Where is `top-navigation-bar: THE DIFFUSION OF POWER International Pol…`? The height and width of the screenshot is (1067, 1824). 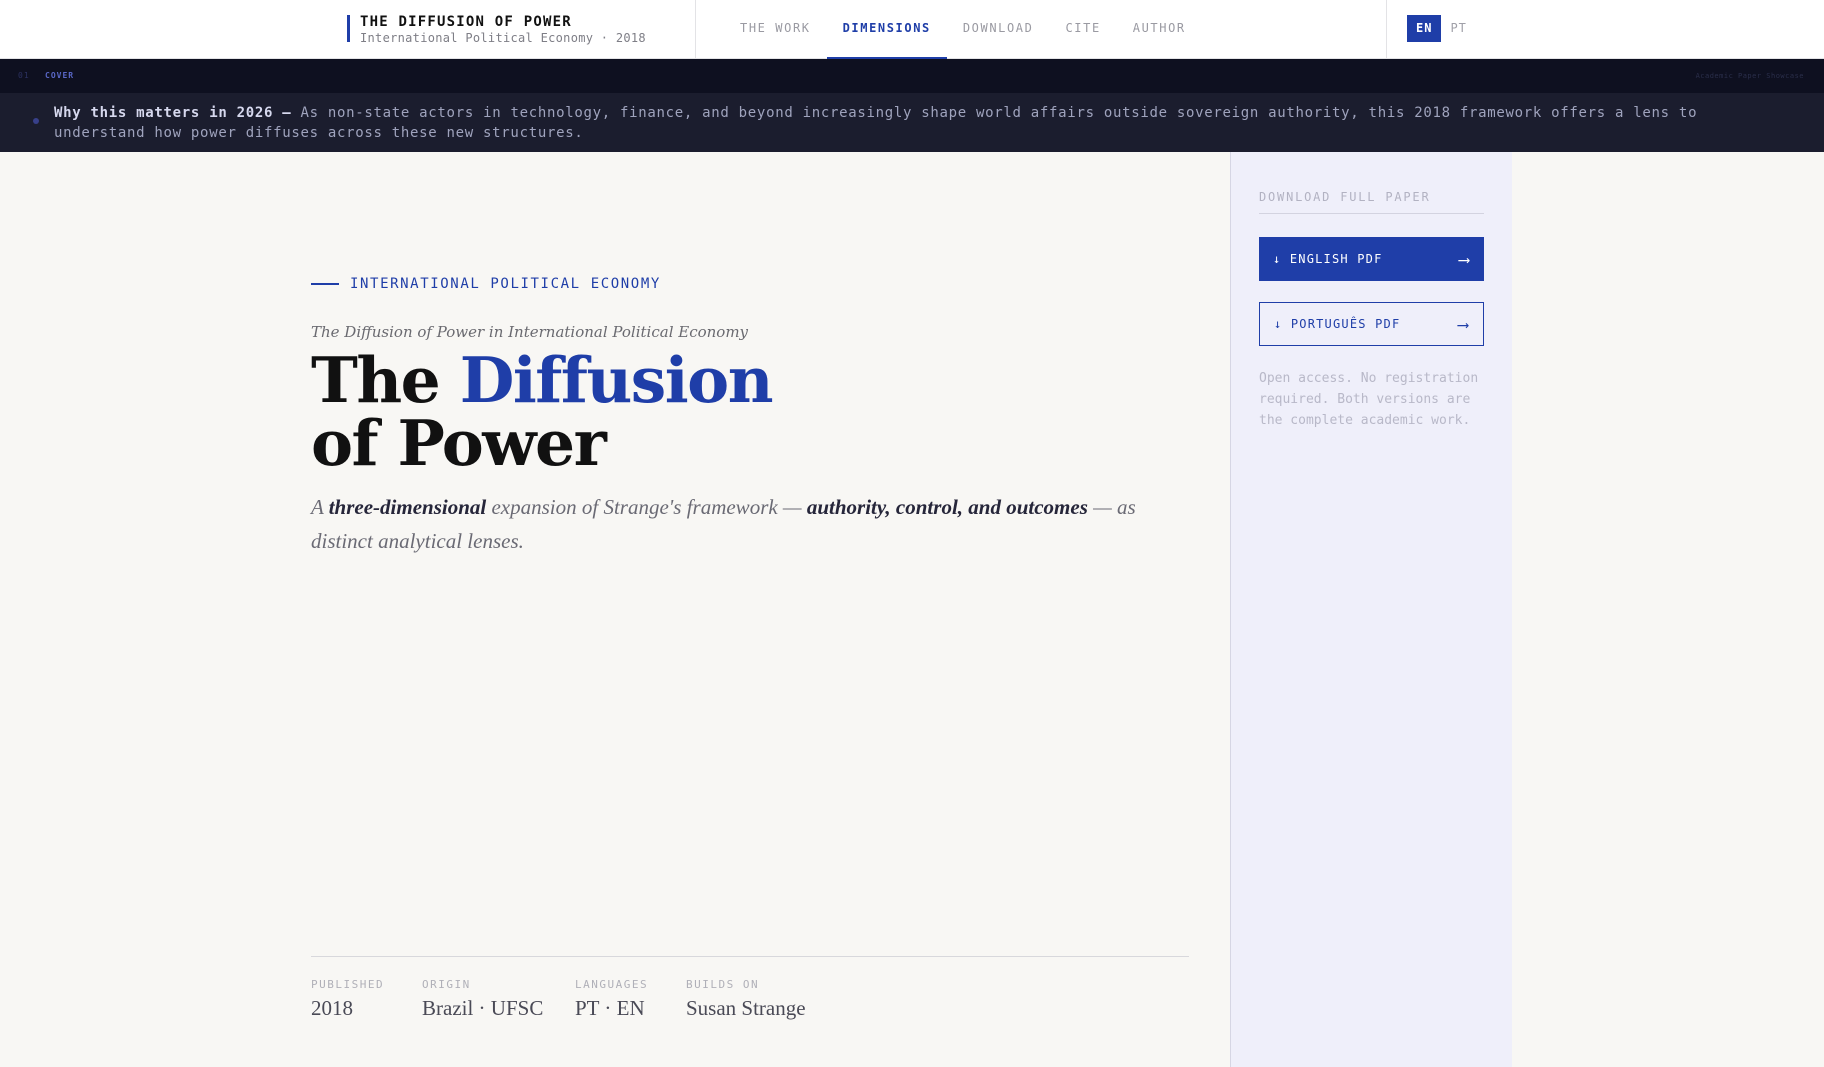
top-navigation-bar: THE DIFFUSION OF POWER International Pol… is located at coordinates (912, 29).